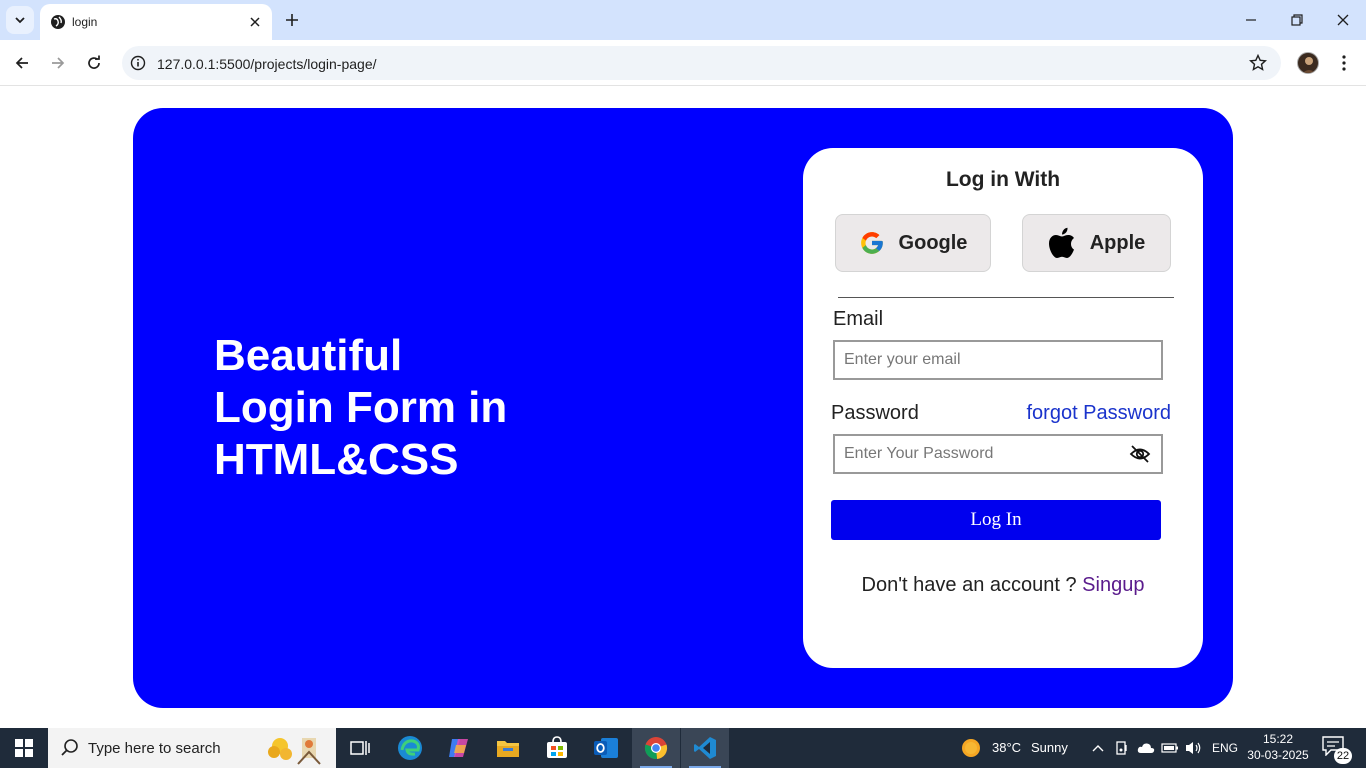 The height and width of the screenshot is (768, 1366). Describe the element at coordinates (85, 22) in the screenshot. I see `tab-title: login` at that location.